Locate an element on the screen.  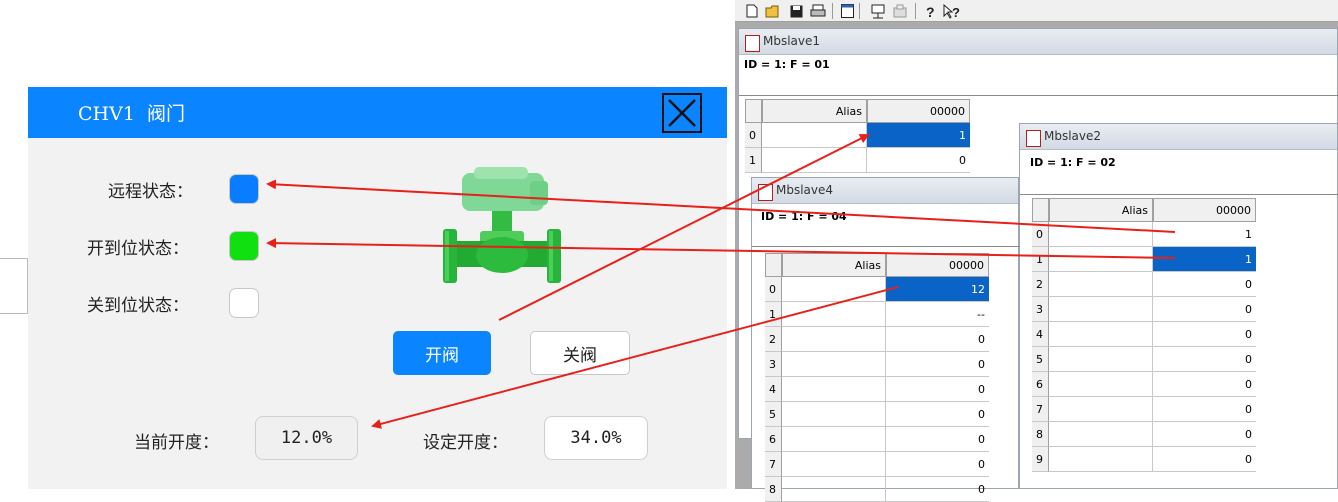
register-value-cell: -- is located at coordinates (937, 314).